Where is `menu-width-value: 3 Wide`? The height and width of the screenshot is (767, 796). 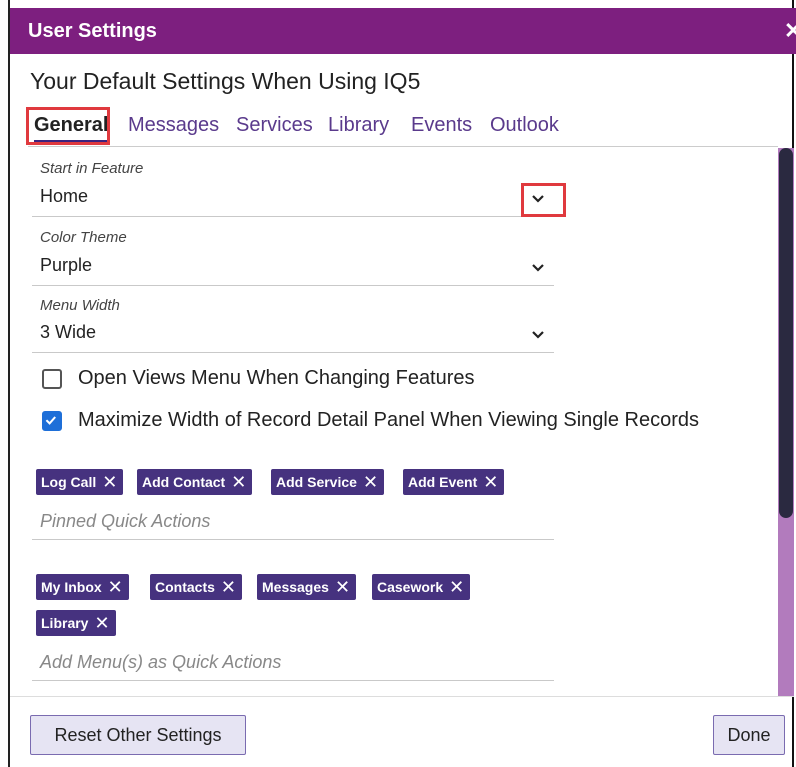
menu-width-value: 3 Wide is located at coordinates (68, 332).